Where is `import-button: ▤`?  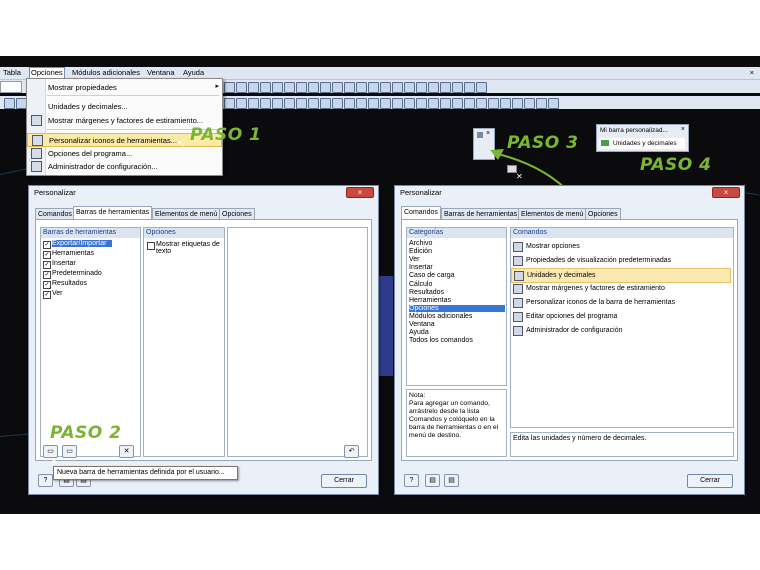
import-button: ▤ is located at coordinates (432, 480).